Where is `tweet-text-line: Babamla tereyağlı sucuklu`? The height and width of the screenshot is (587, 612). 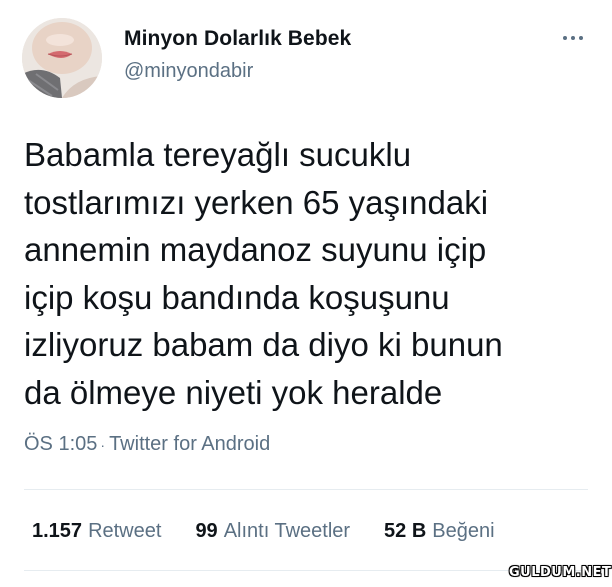 tweet-text-line: Babamla tereyağlı sucuklu is located at coordinates (218, 154).